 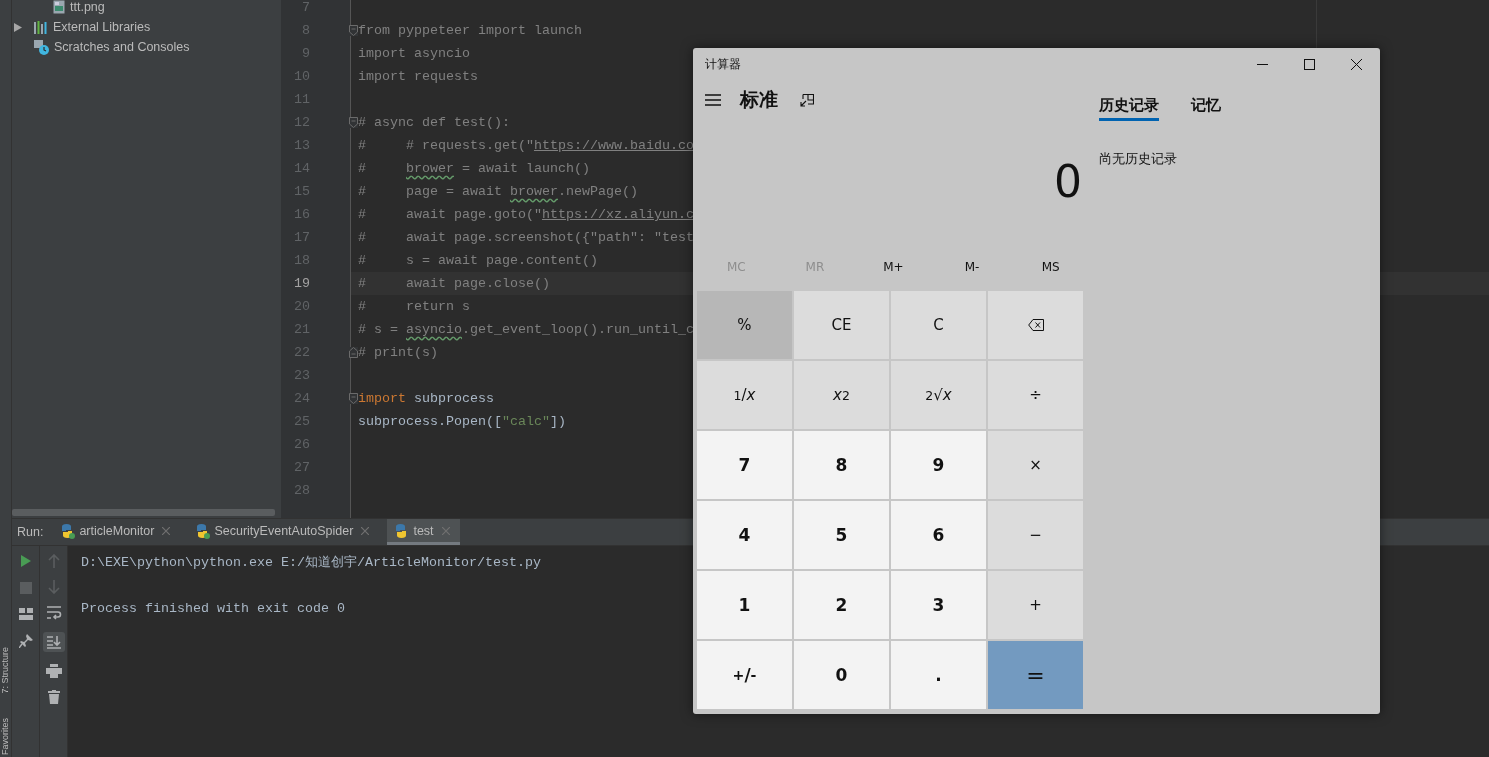 What do you see at coordinates (972, 266) in the screenshot?
I see `memory-button: M-` at bounding box center [972, 266].